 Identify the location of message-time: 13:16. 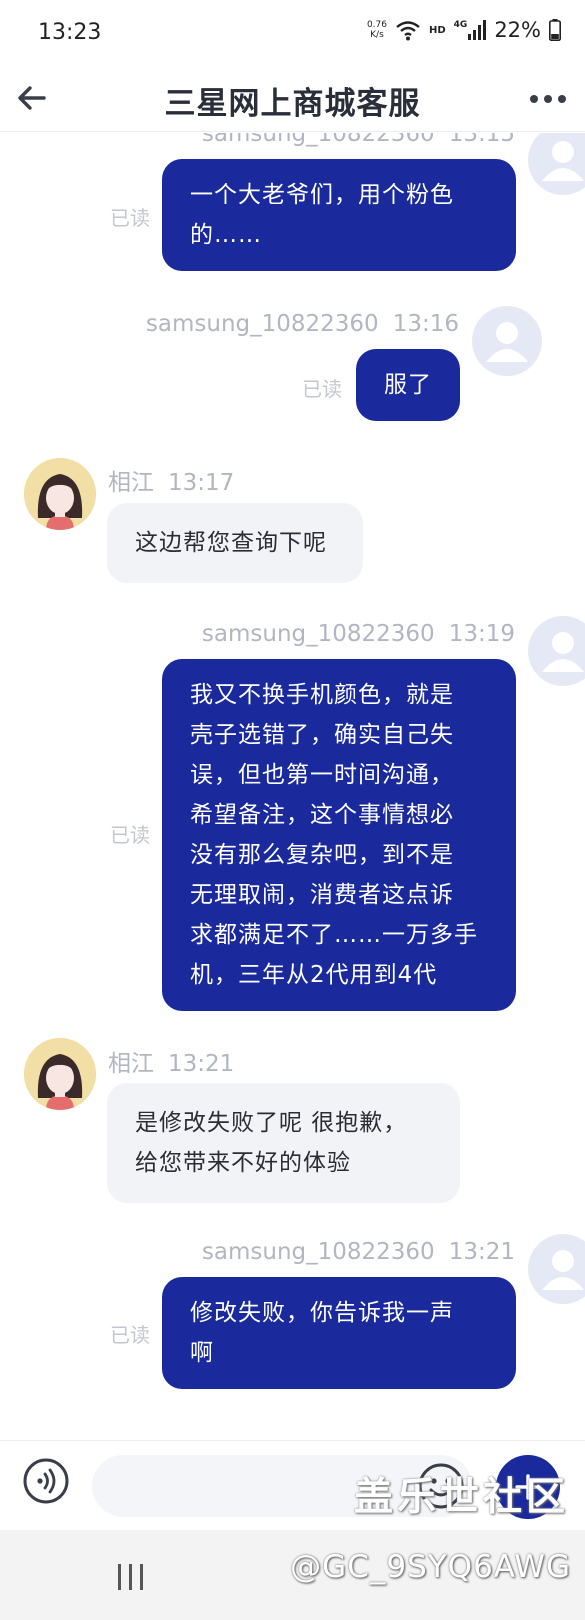
(425, 324).